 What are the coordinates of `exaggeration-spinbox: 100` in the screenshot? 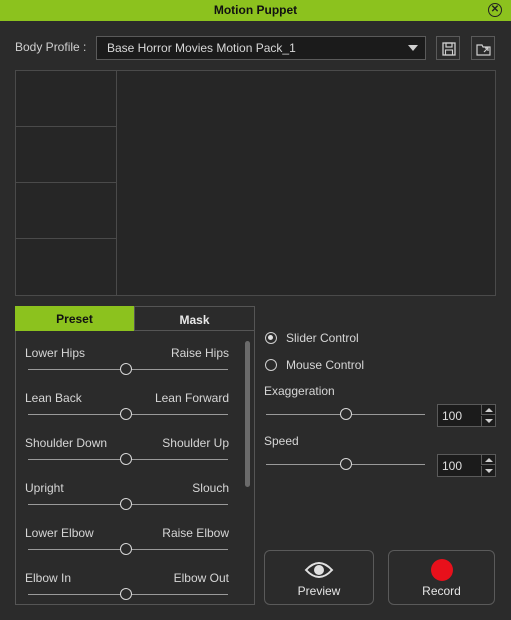 It's located at (466, 415).